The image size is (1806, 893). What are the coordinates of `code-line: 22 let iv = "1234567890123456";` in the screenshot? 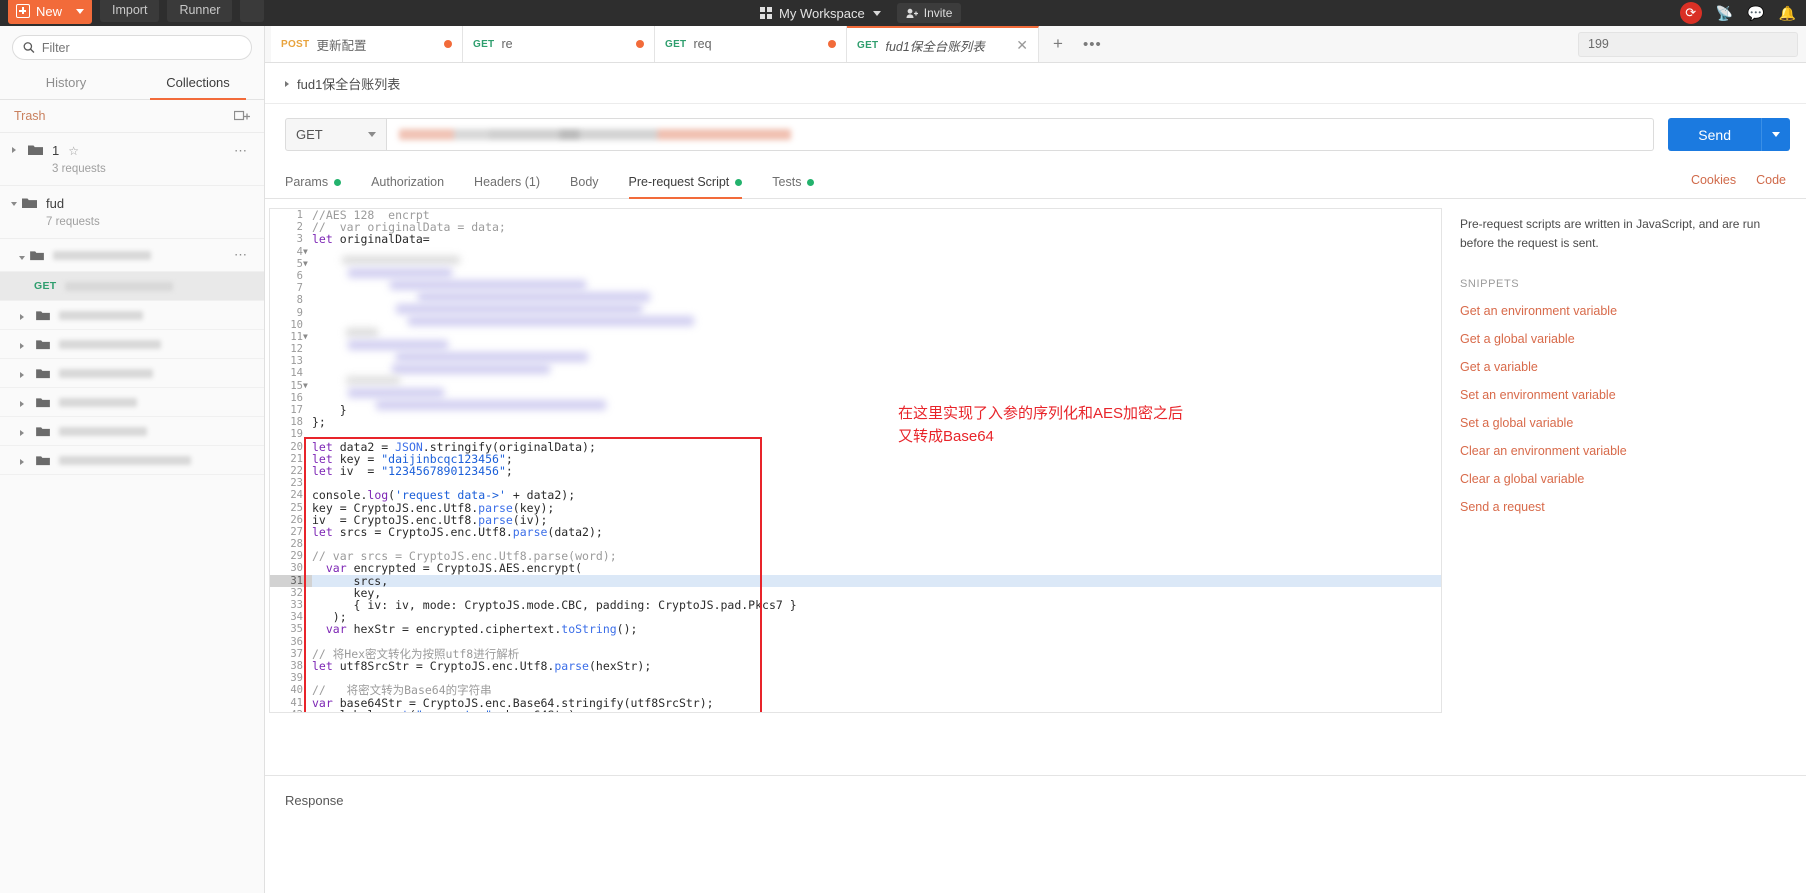 It's located at (855, 471).